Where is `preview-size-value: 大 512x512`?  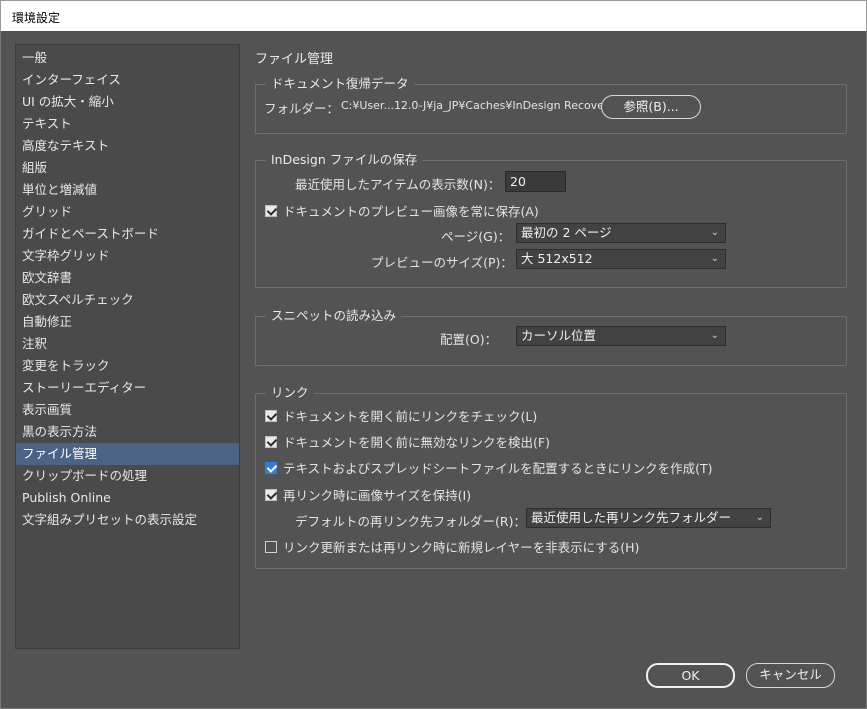
preview-size-value: 大 512x512 is located at coordinates (557, 258).